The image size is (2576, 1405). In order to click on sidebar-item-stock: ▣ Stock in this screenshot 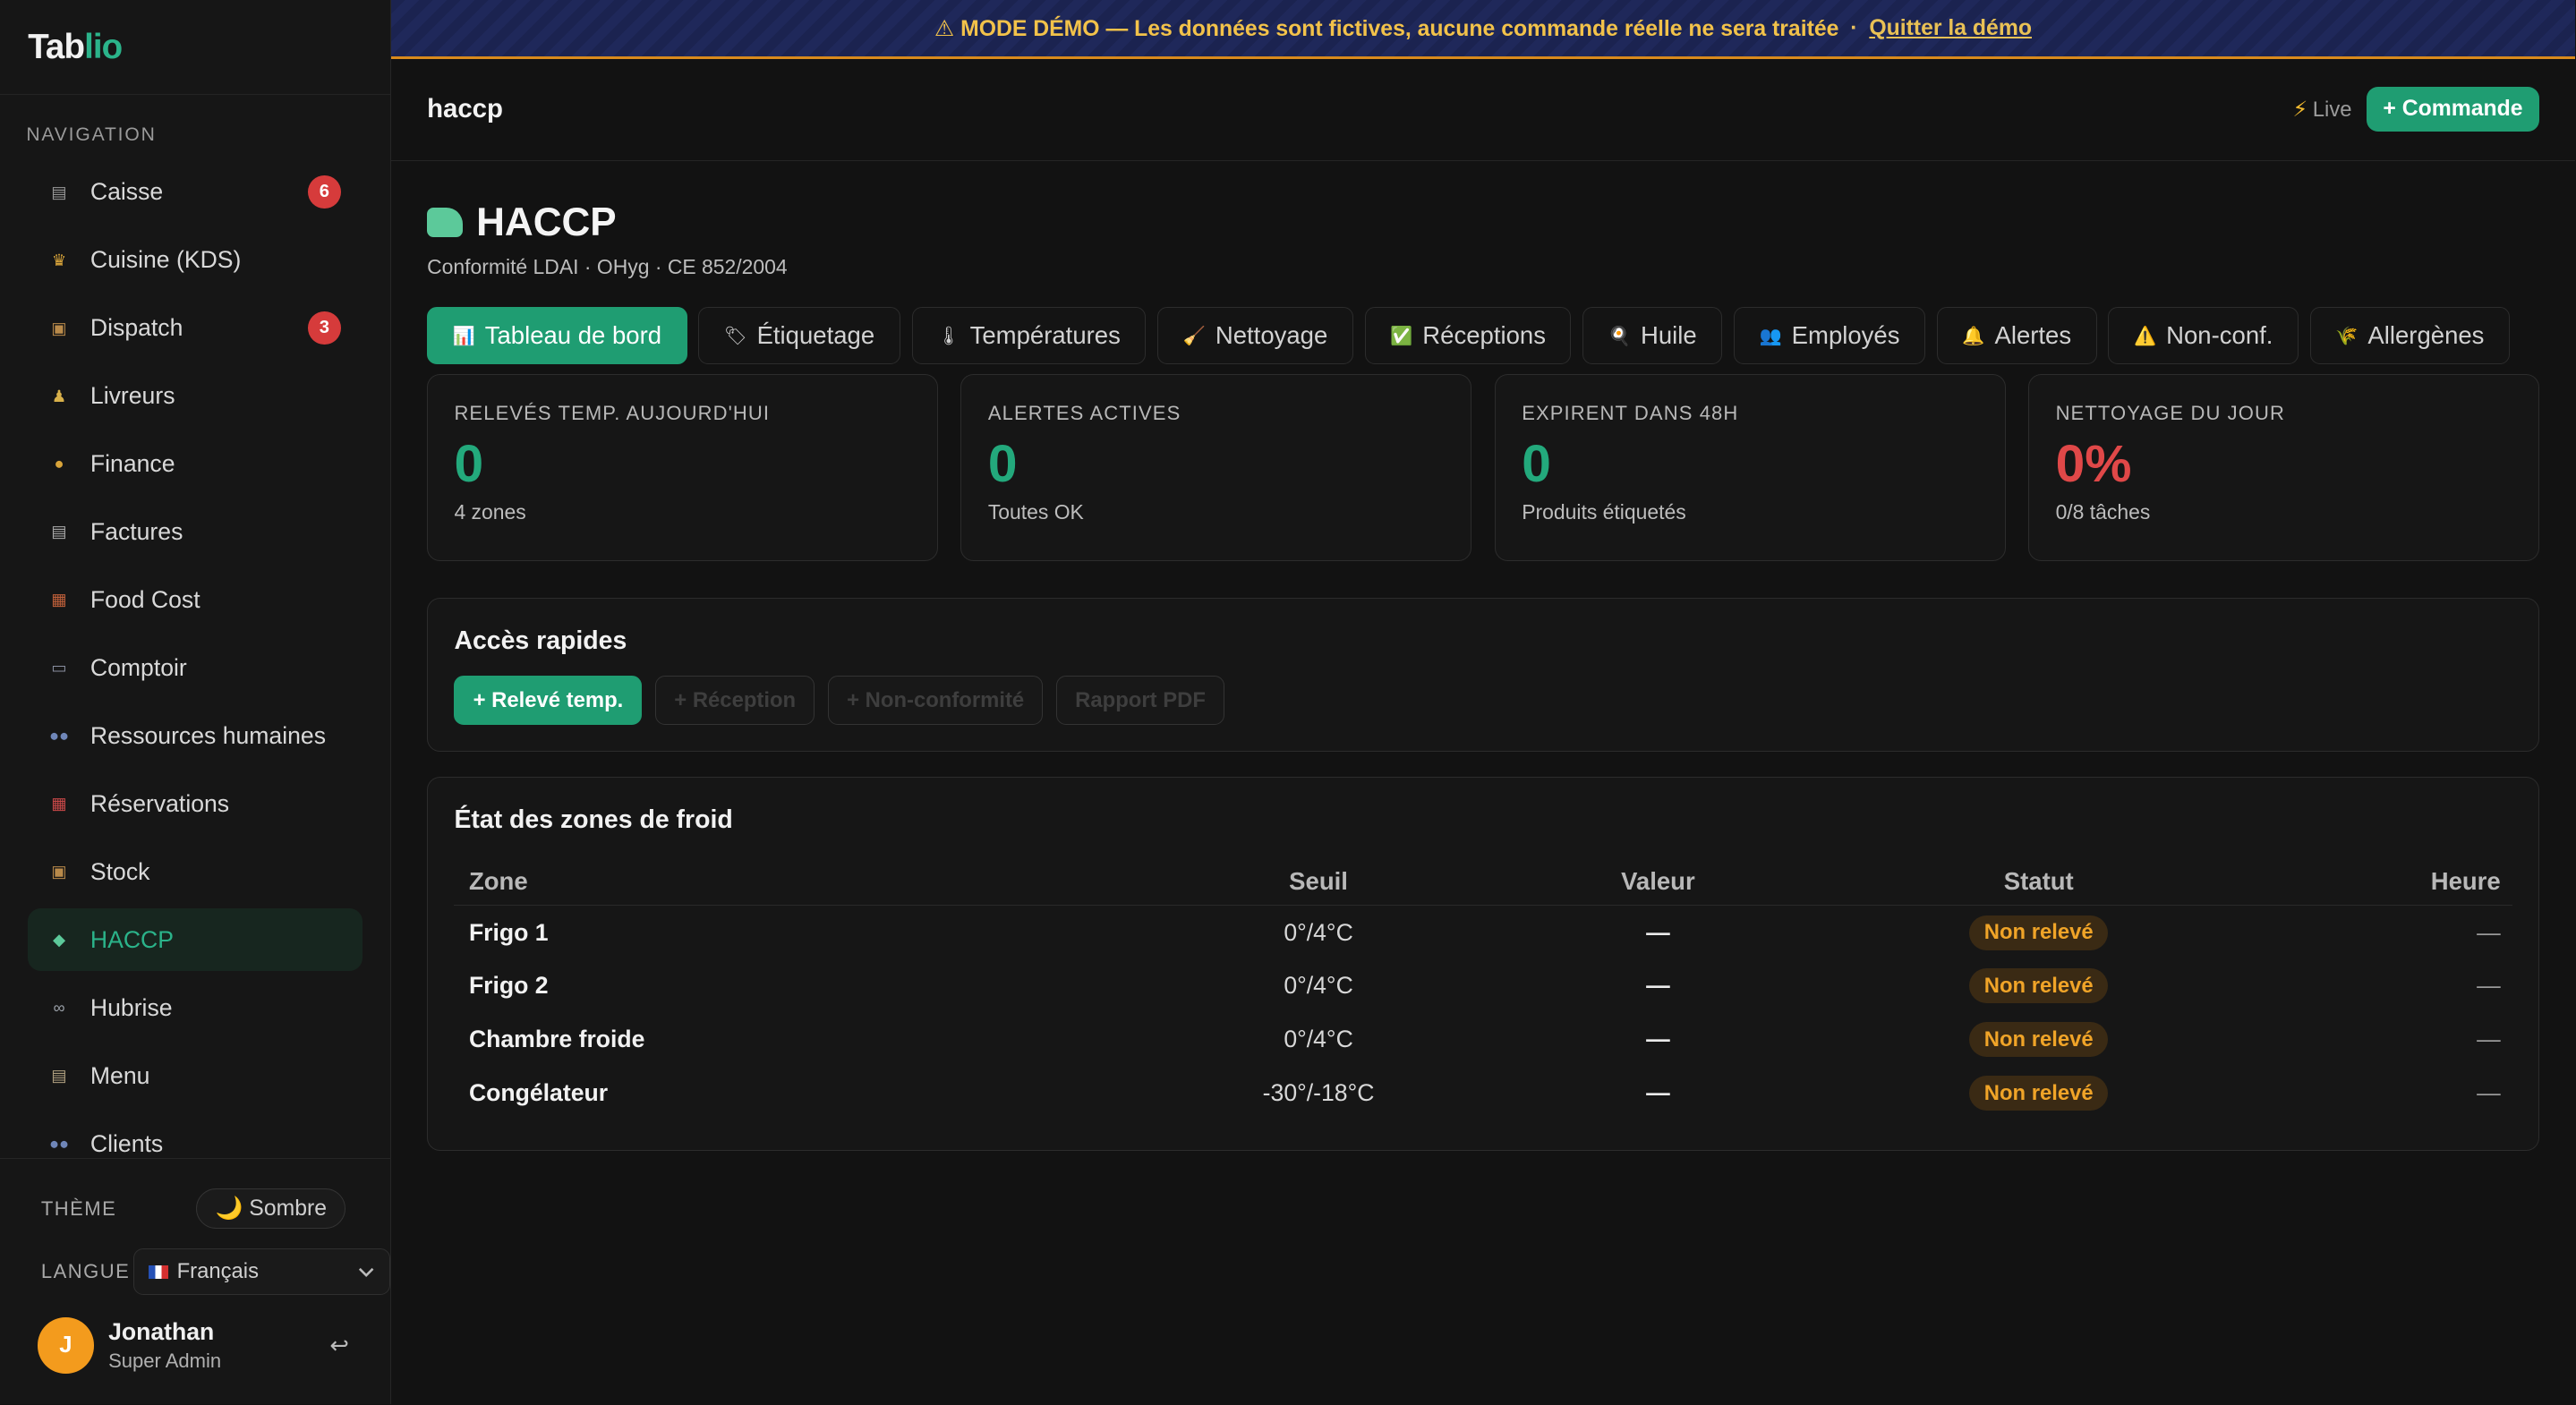, I will do `click(195, 871)`.